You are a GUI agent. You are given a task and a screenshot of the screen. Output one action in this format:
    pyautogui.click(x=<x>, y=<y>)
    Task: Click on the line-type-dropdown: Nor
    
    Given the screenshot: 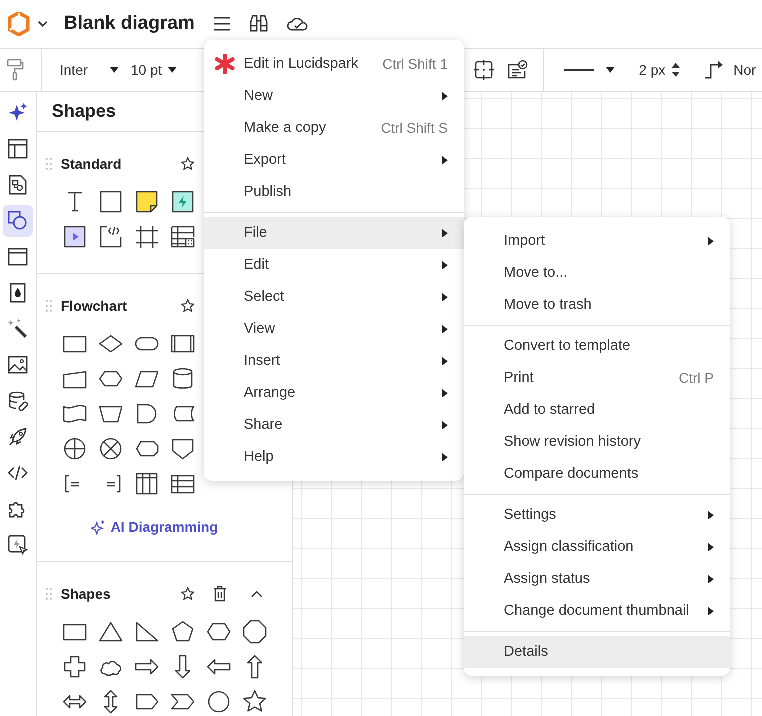 What is the action you would take?
    pyautogui.click(x=745, y=70)
    